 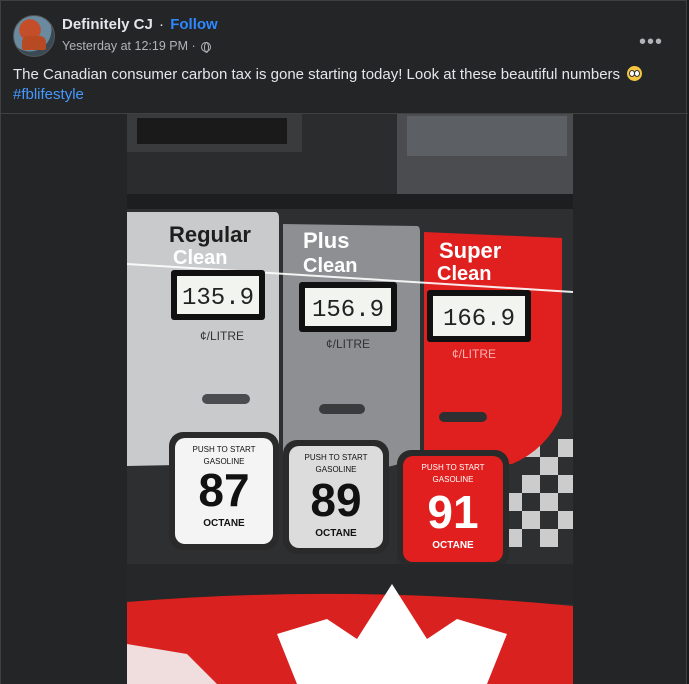 I want to click on price-super: 166.9, so click(x=479, y=319).